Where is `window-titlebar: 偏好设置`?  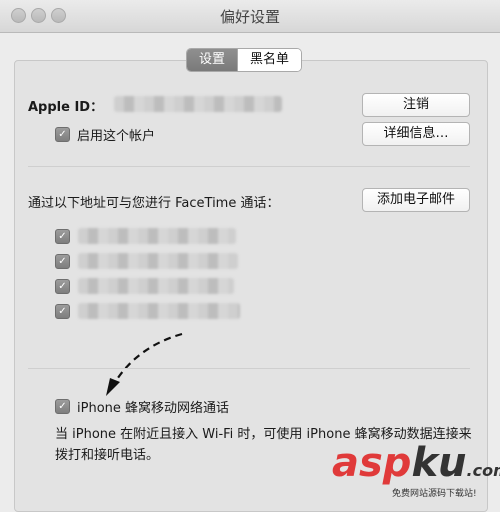
window-titlebar: 偏好设置 is located at coordinates (250, 16).